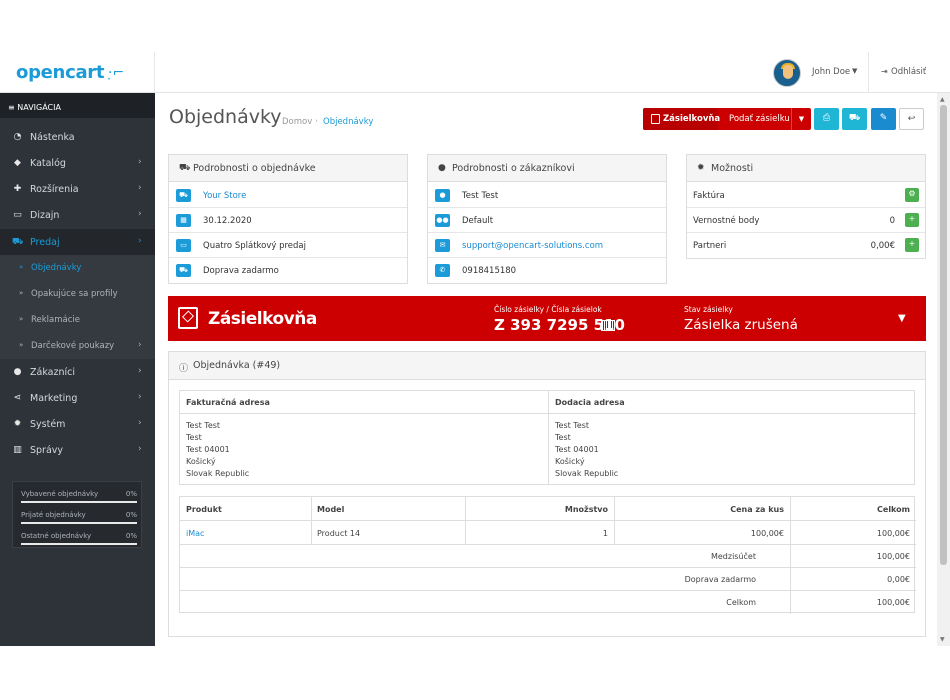 The image size is (950, 700). What do you see at coordinates (853, 533) in the screenshot?
I see `product-total: 100,00€` at bounding box center [853, 533].